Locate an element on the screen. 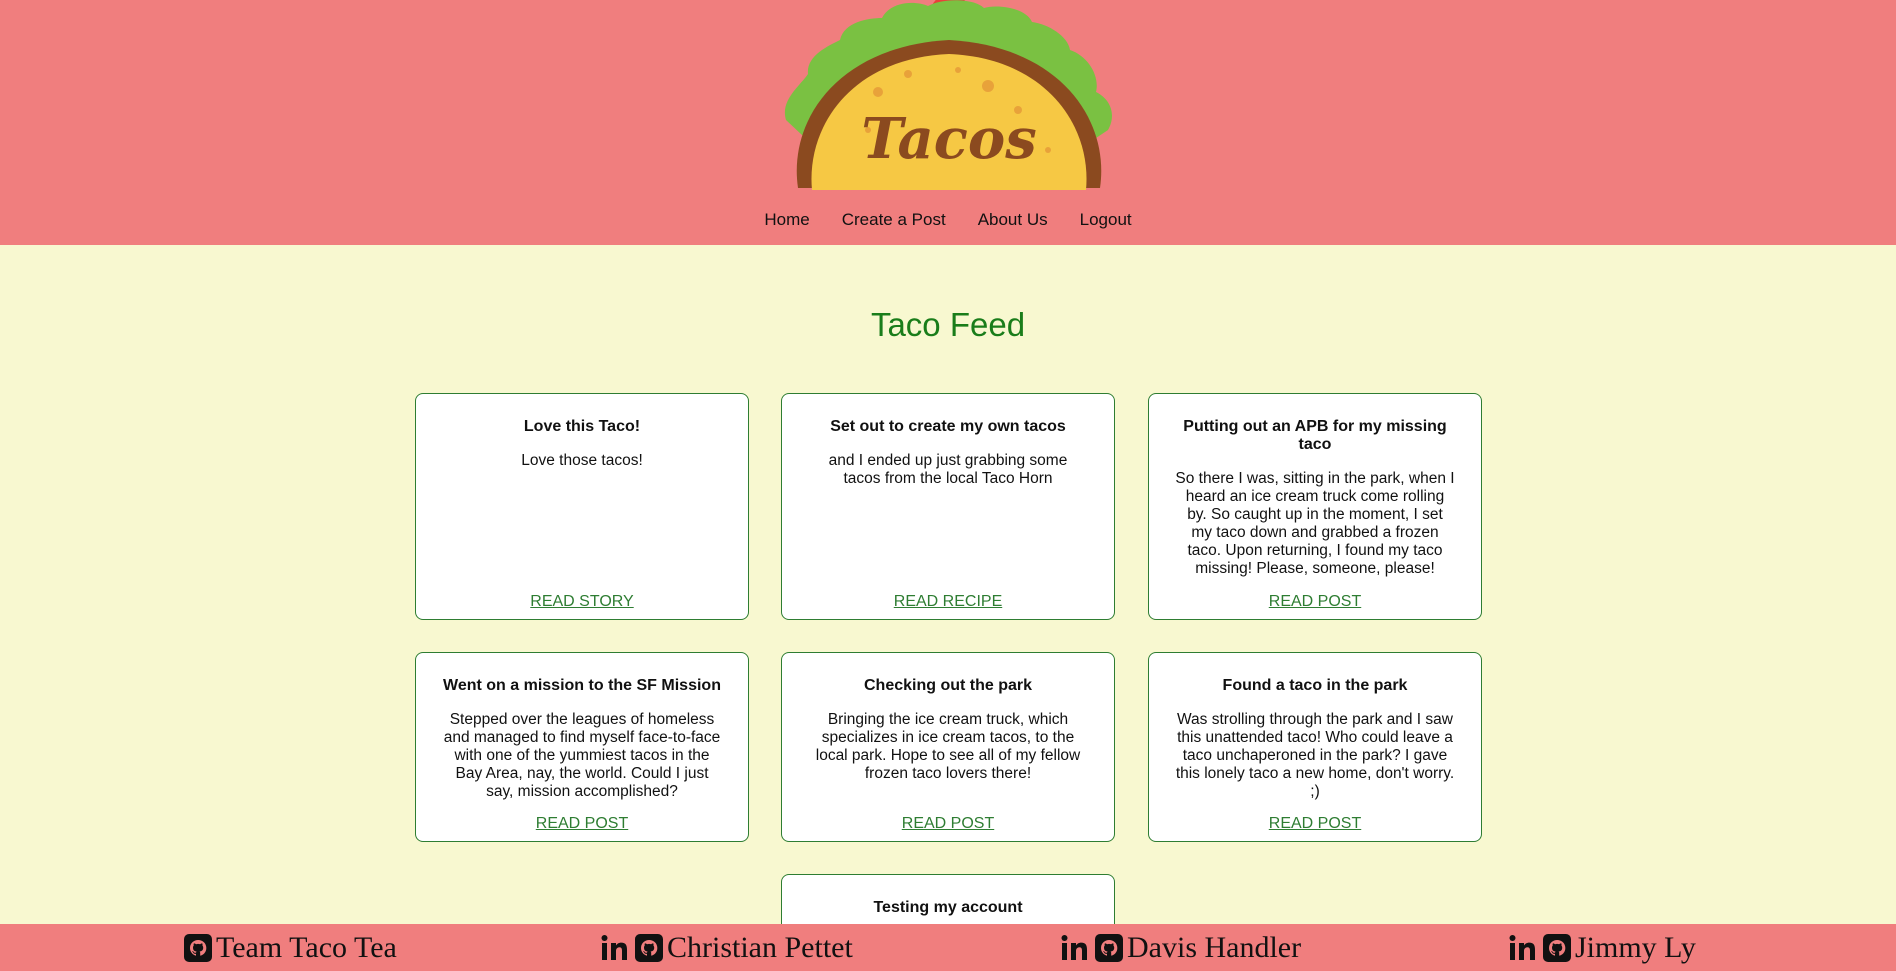 This screenshot has width=1896, height=971. post-body: Love those tacos! is located at coordinates (582, 460).